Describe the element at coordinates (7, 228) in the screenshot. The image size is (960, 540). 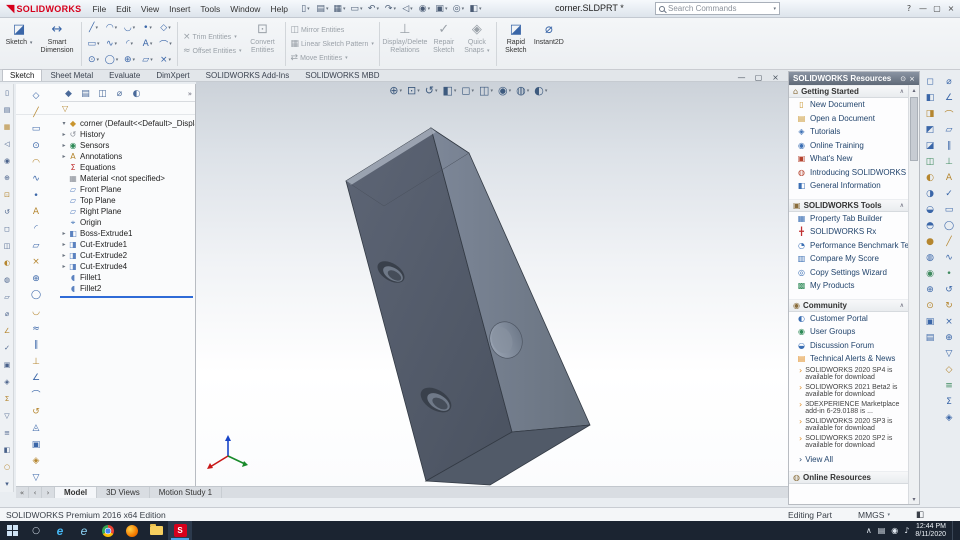
I see `toolbar-icon: ◻` at that location.